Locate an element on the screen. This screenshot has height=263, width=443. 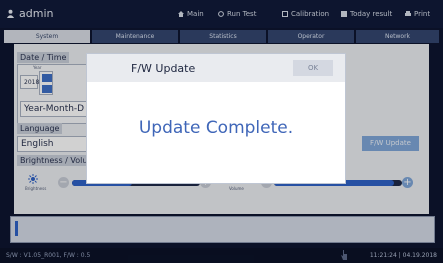
dialog-message: Update Complete. is located at coordinates (216, 128).